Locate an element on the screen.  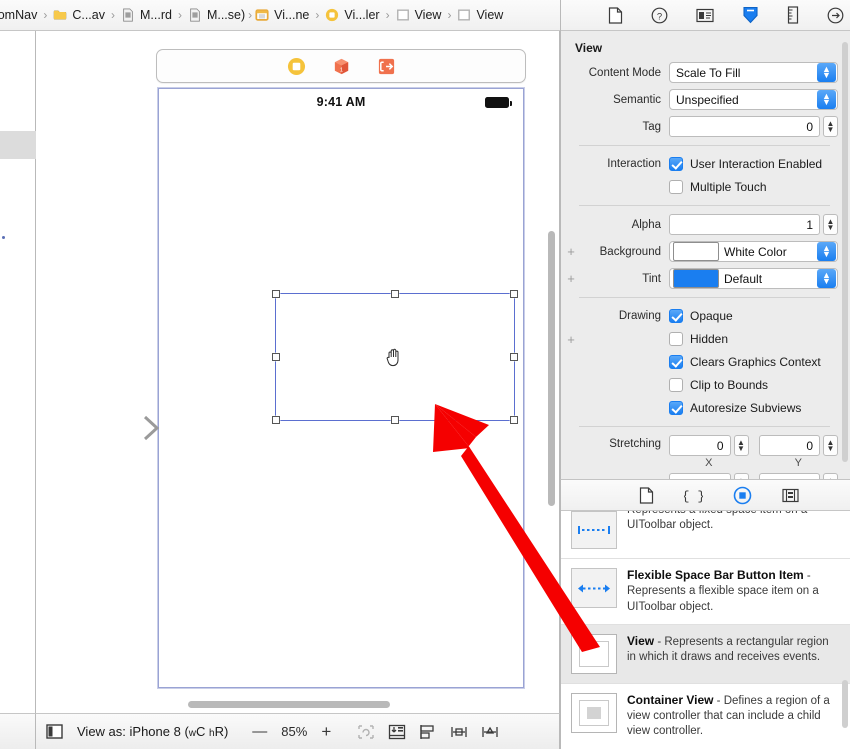
zoom-level-label: 85% is located at coordinates (294, 731).